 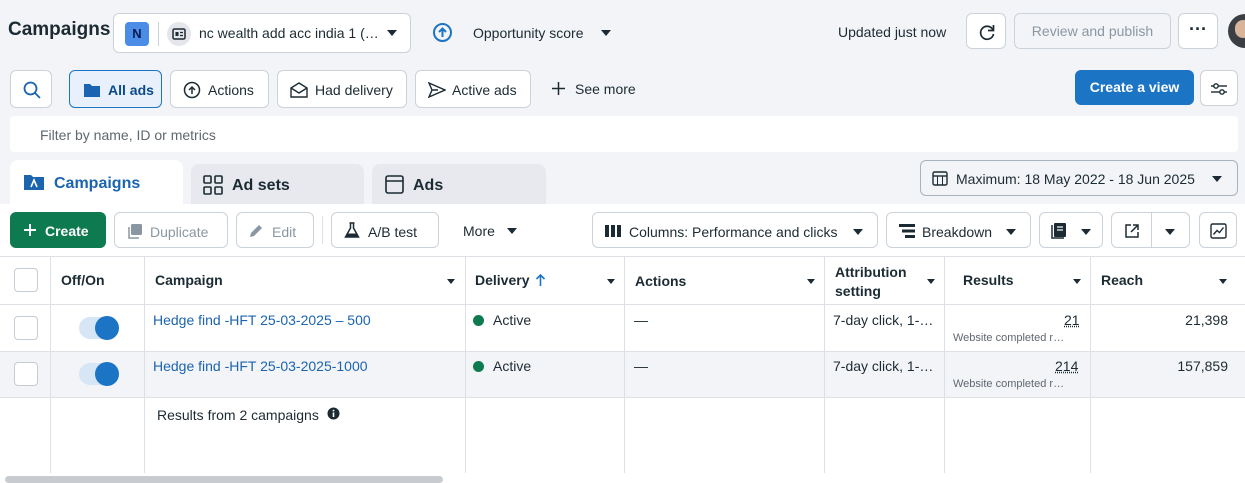 I want to click on active-status-dot, so click(x=478, y=320).